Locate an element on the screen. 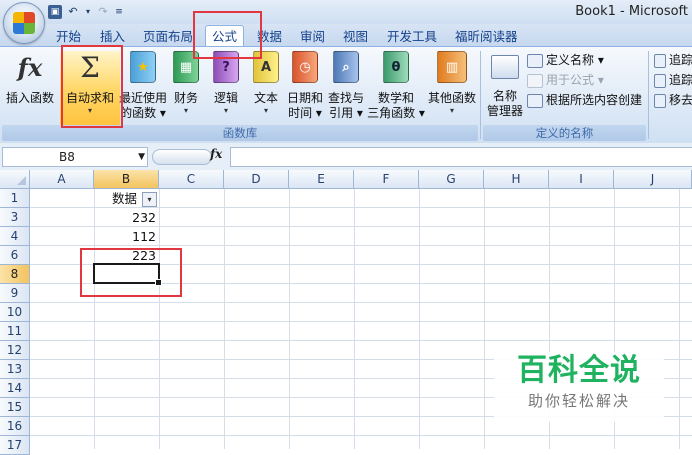 The width and height of the screenshot is (692, 455). filter-dropdown-icon: ▾ is located at coordinates (149, 199).